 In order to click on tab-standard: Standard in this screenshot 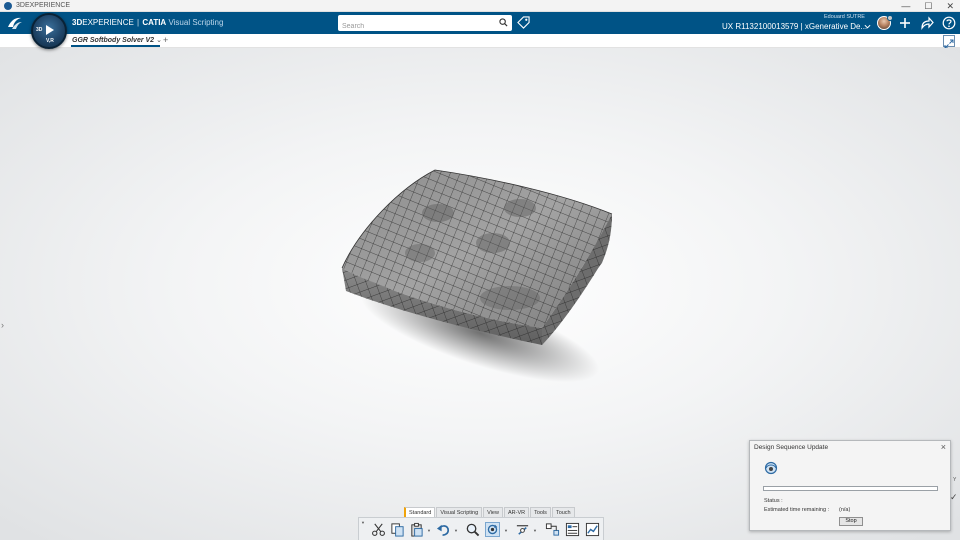, I will do `click(420, 512)`.